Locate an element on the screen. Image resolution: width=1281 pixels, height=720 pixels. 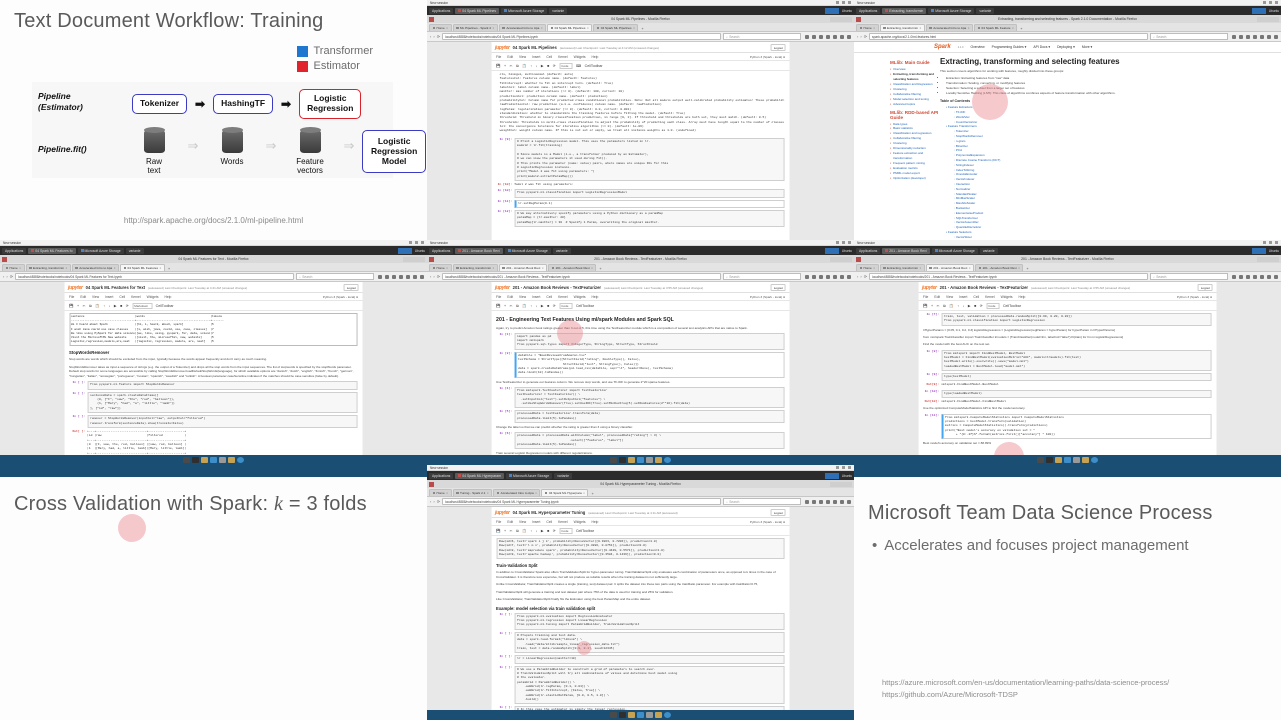
cell-type-select: Code is located at coordinates (993, 305).